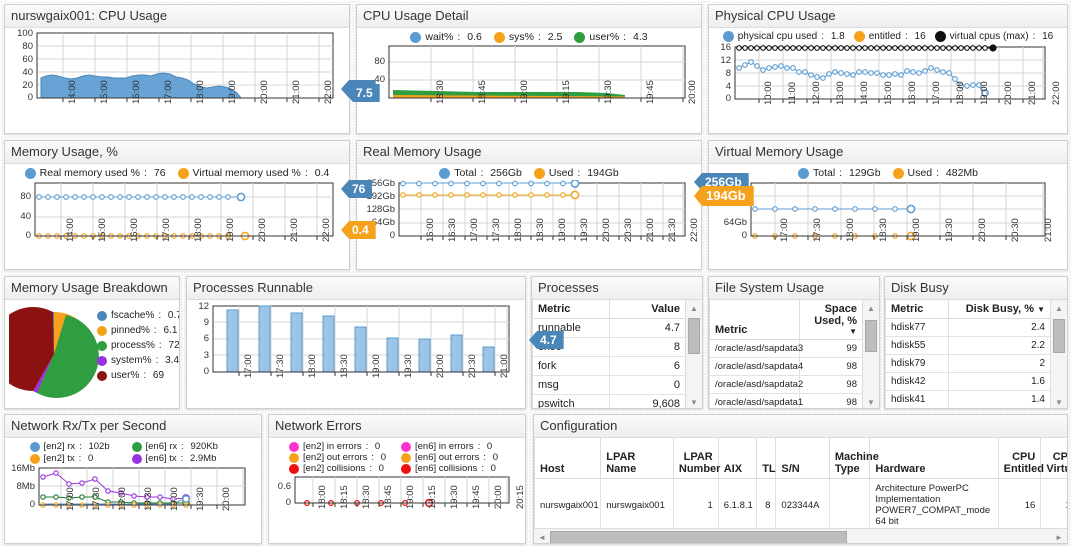  Describe the element at coordinates (406, 457) in the screenshot. I see `legend-swatch-en6-out-errors` at that location.